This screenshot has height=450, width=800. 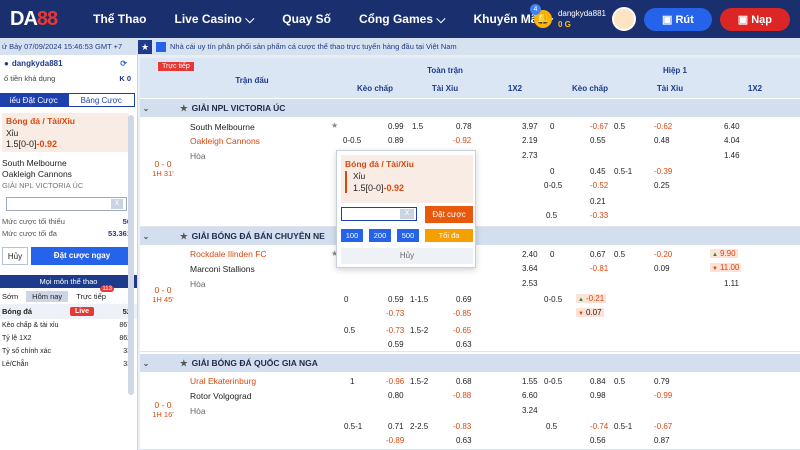 I want to click on withdraw-button: ▣ Rút, so click(x=677, y=19).